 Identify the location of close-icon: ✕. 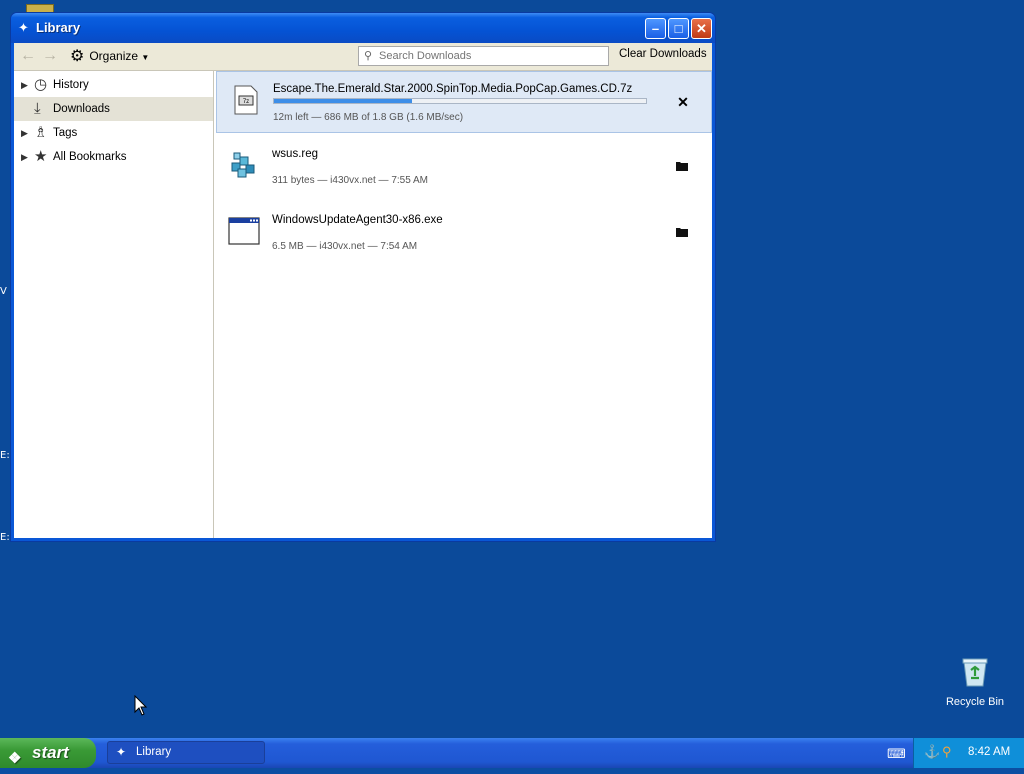
(701, 28).